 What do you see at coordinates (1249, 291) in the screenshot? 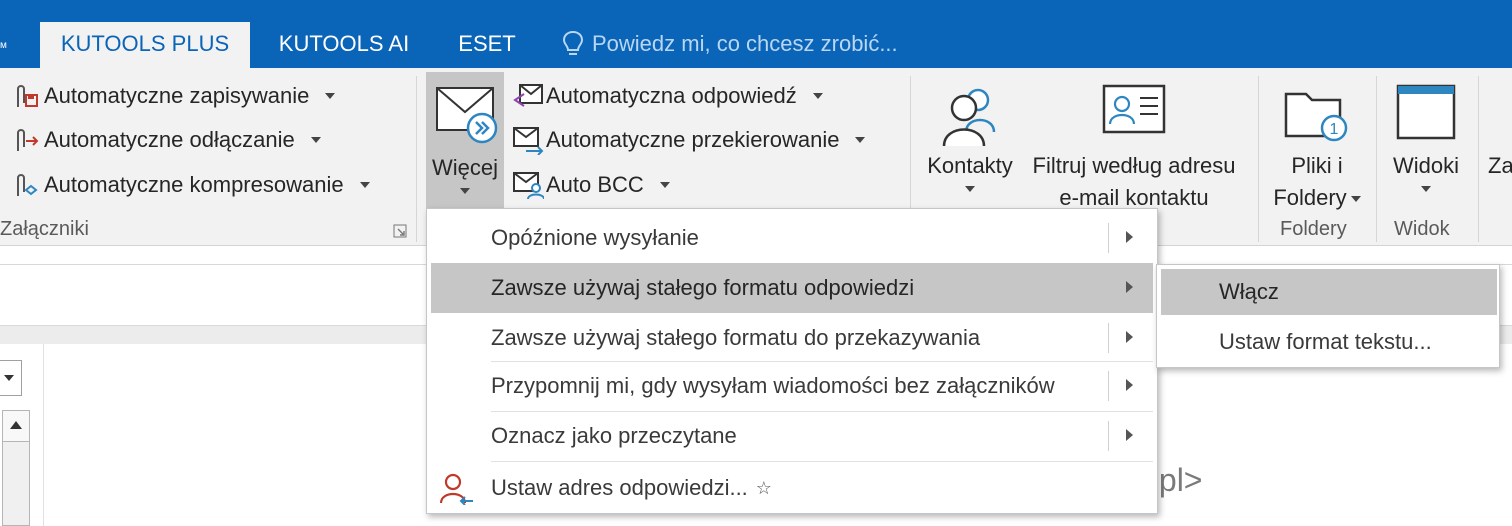
I see `submenu-item-label: Włącz` at bounding box center [1249, 291].